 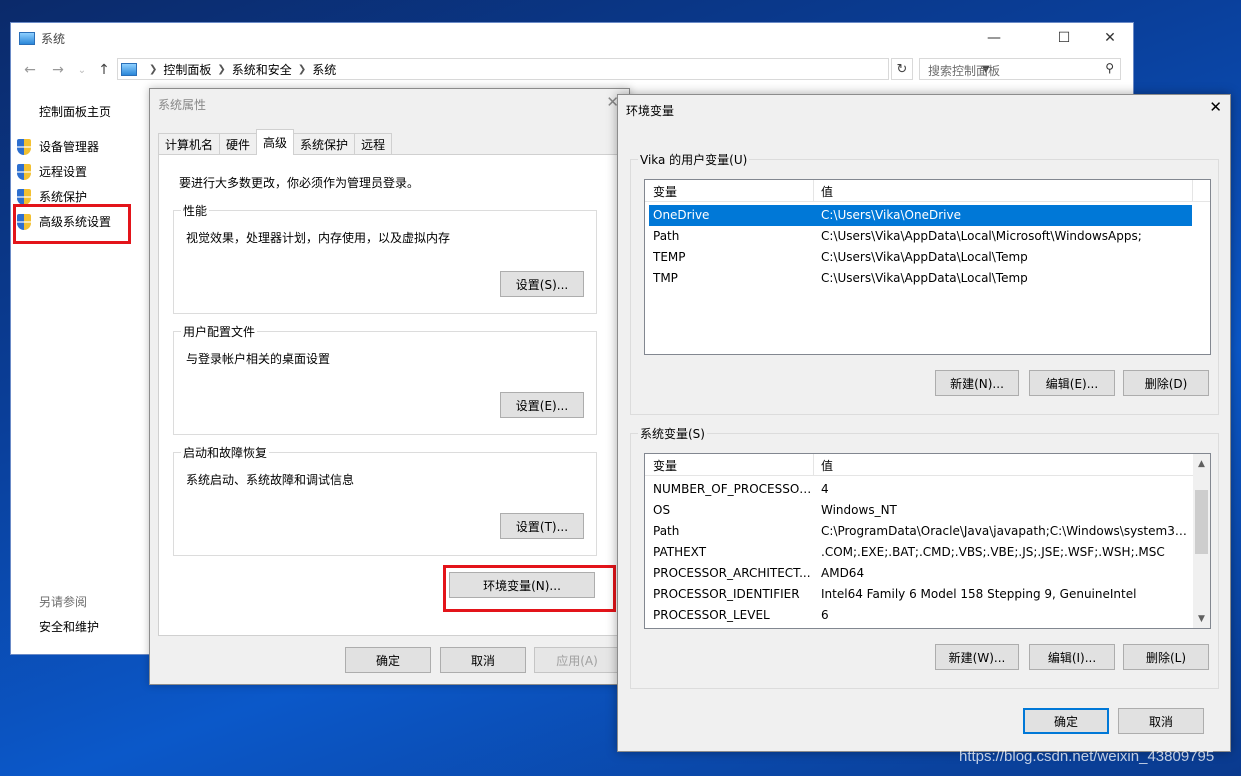 I want to click on control-panel-home-link: 控制面板主页, so click(x=75, y=111).